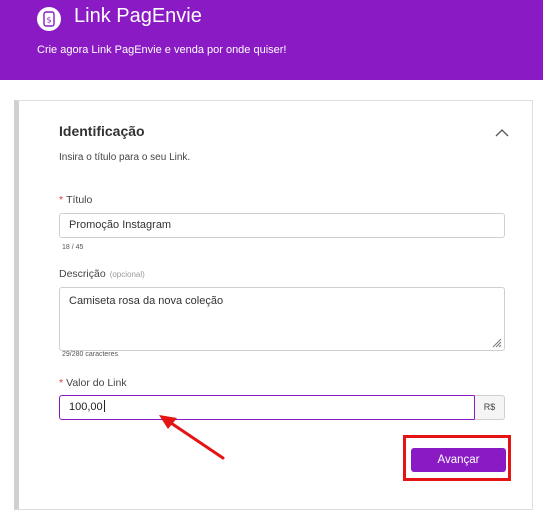 The width and height of the screenshot is (543, 516). I want to click on amount-label-text: Valor do Link, so click(96, 383).